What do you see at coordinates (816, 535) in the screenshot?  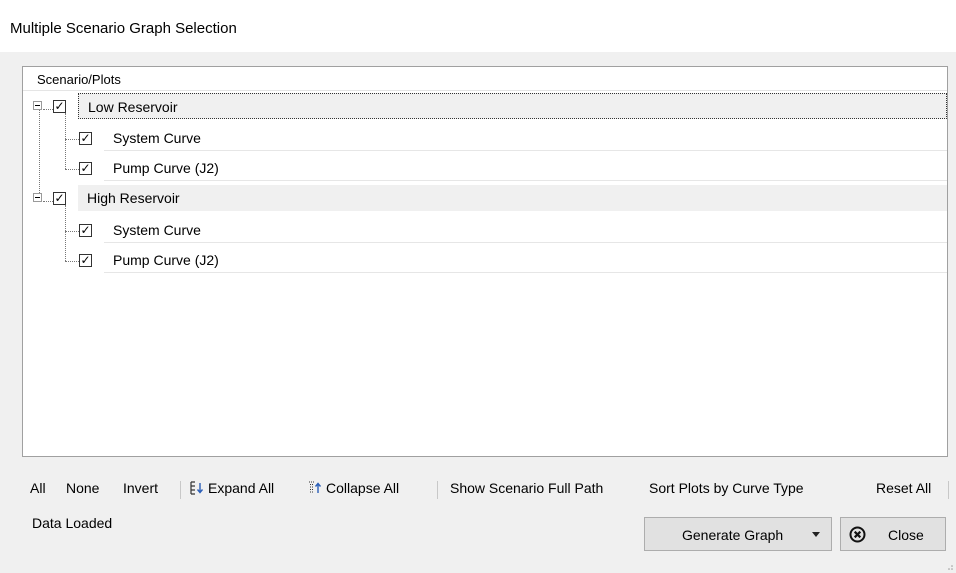 I see `chevron-down-icon` at bounding box center [816, 535].